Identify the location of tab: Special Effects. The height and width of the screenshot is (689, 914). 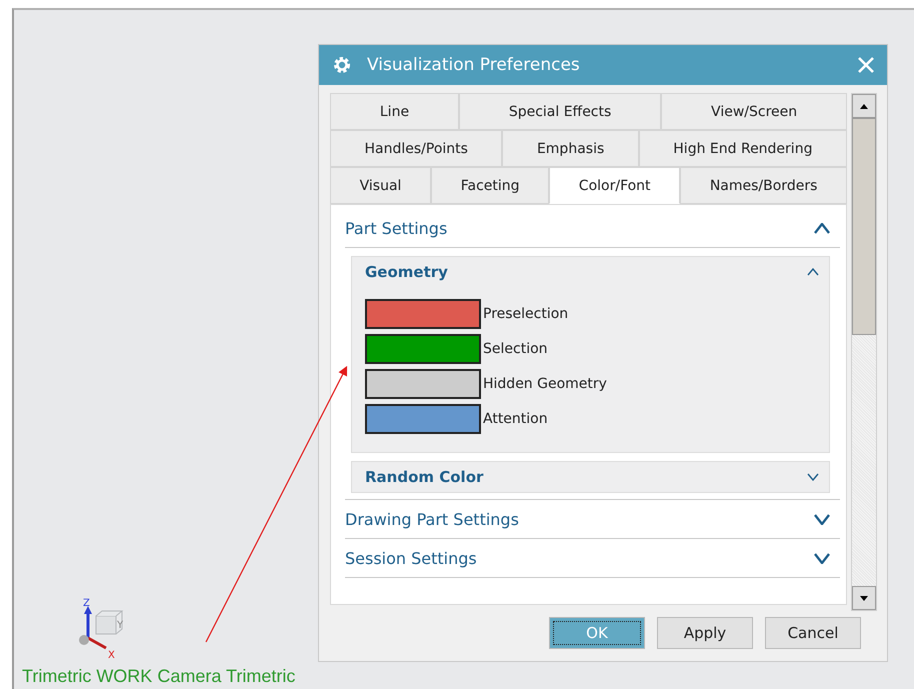
(560, 111).